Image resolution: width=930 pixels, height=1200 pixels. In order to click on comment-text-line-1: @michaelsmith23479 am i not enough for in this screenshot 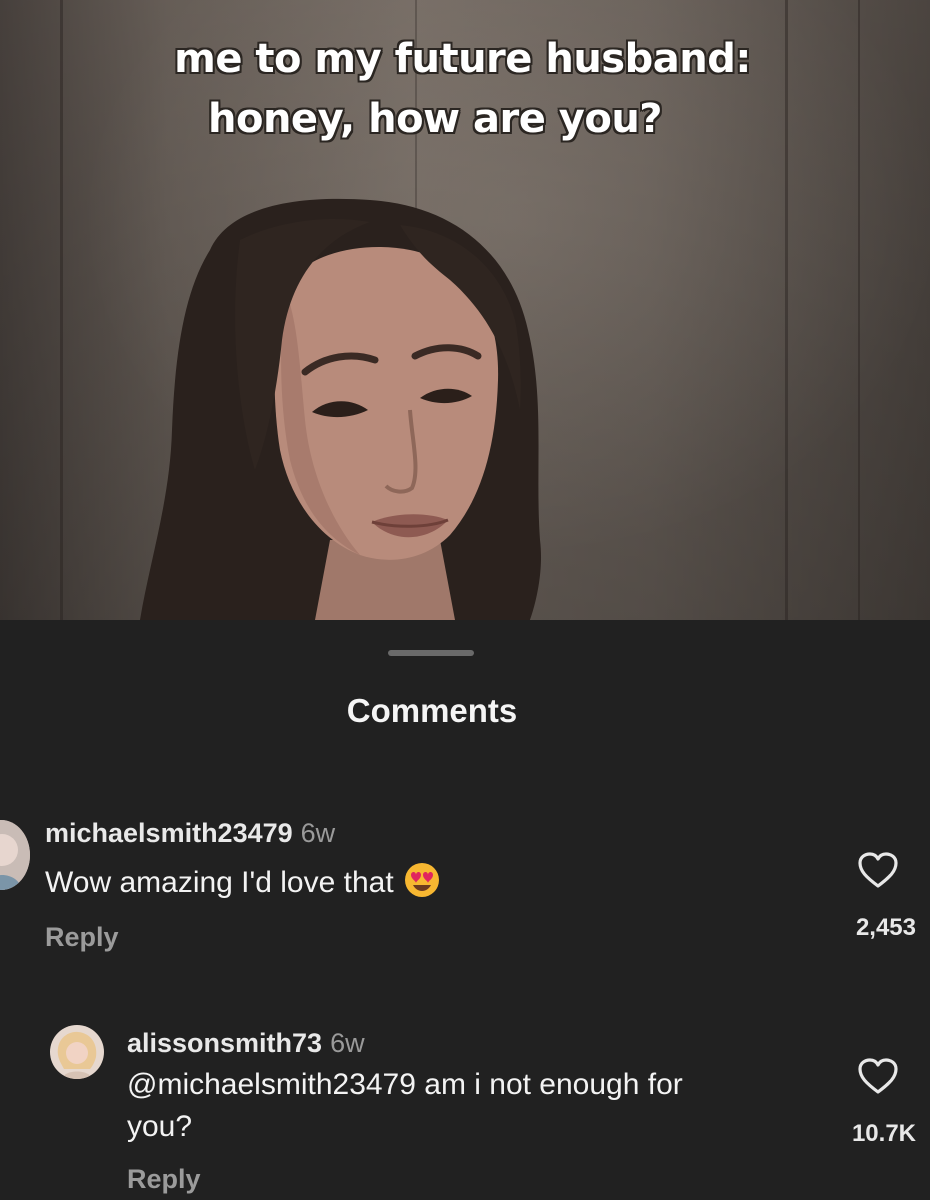, I will do `click(405, 1084)`.